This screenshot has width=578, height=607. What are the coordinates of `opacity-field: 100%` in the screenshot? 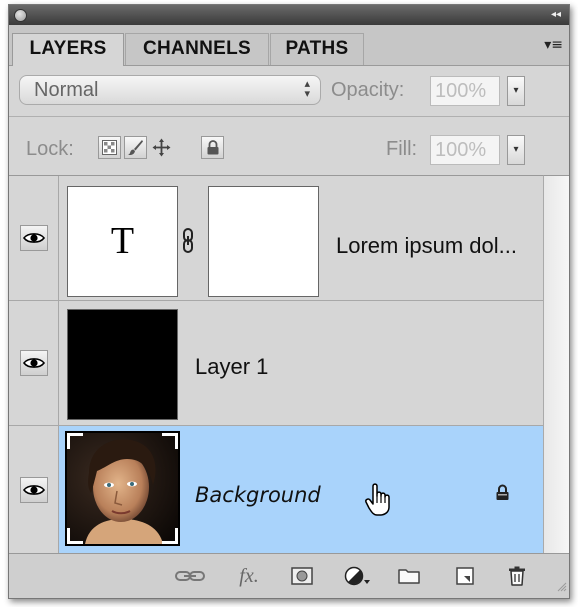 It's located at (465, 91).